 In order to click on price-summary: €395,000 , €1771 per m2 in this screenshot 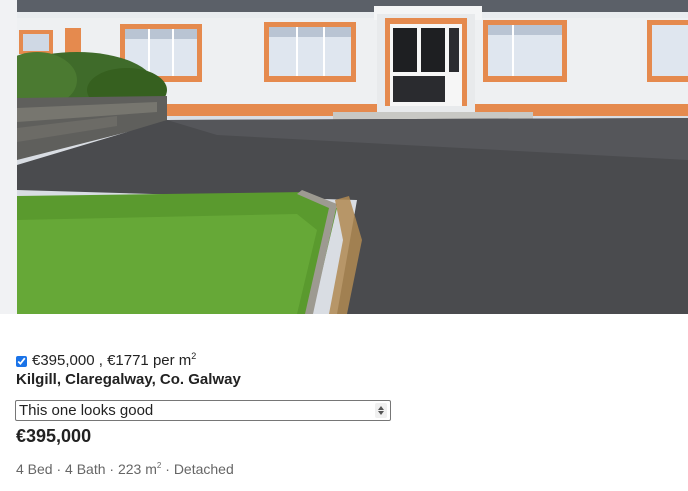, I will do `click(114, 361)`.